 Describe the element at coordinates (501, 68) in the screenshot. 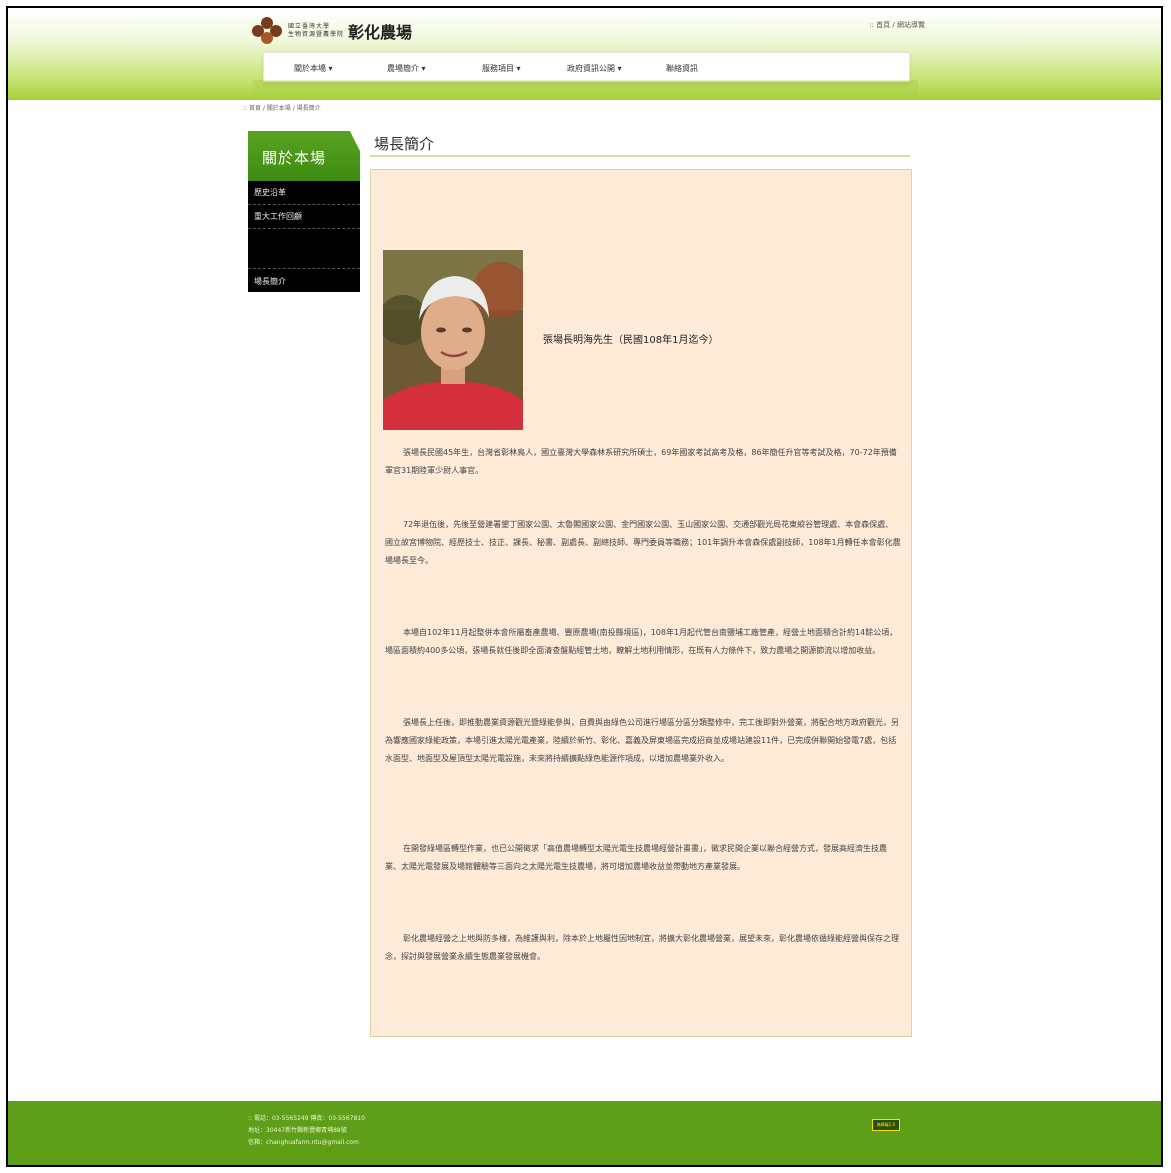

I see `nav-item-services: 服務項目 ▾` at that location.